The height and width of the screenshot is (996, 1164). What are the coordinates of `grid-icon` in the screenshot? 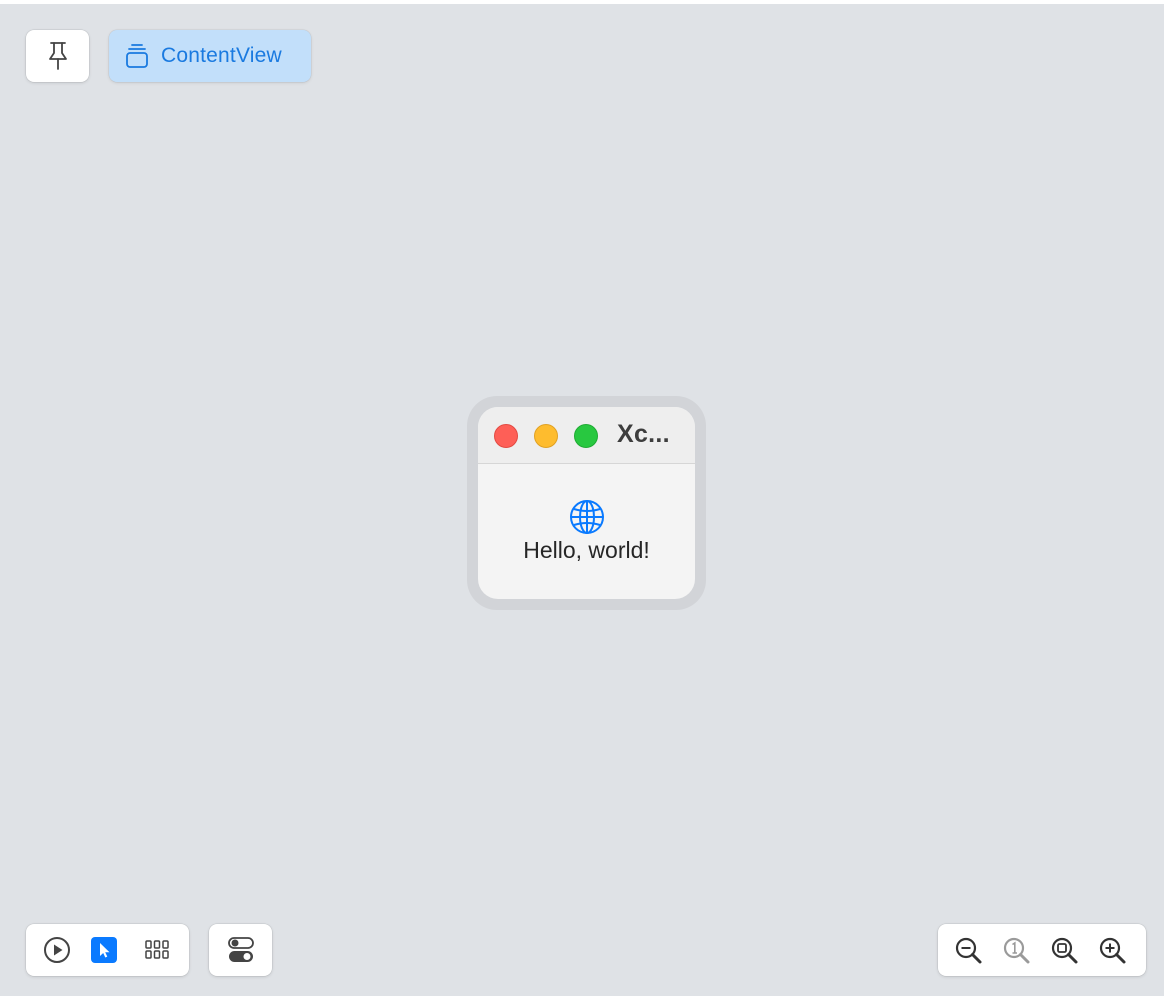 It's located at (157, 949).